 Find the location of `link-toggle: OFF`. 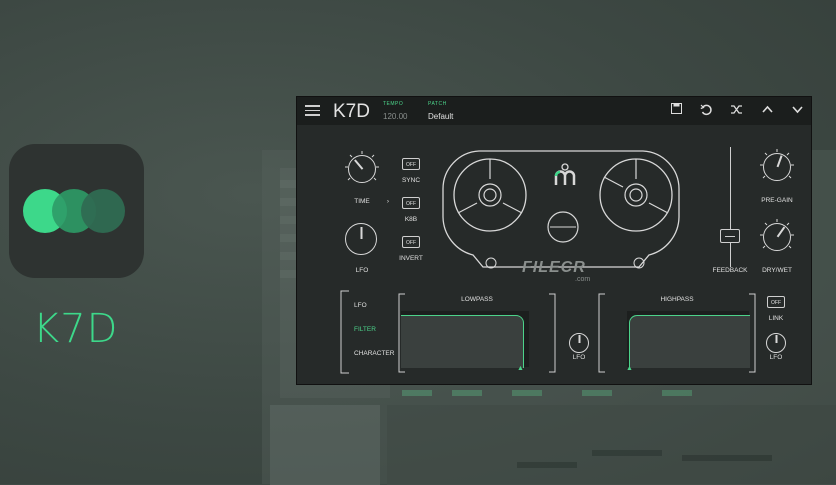

link-toggle: OFF is located at coordinates (776, 302).